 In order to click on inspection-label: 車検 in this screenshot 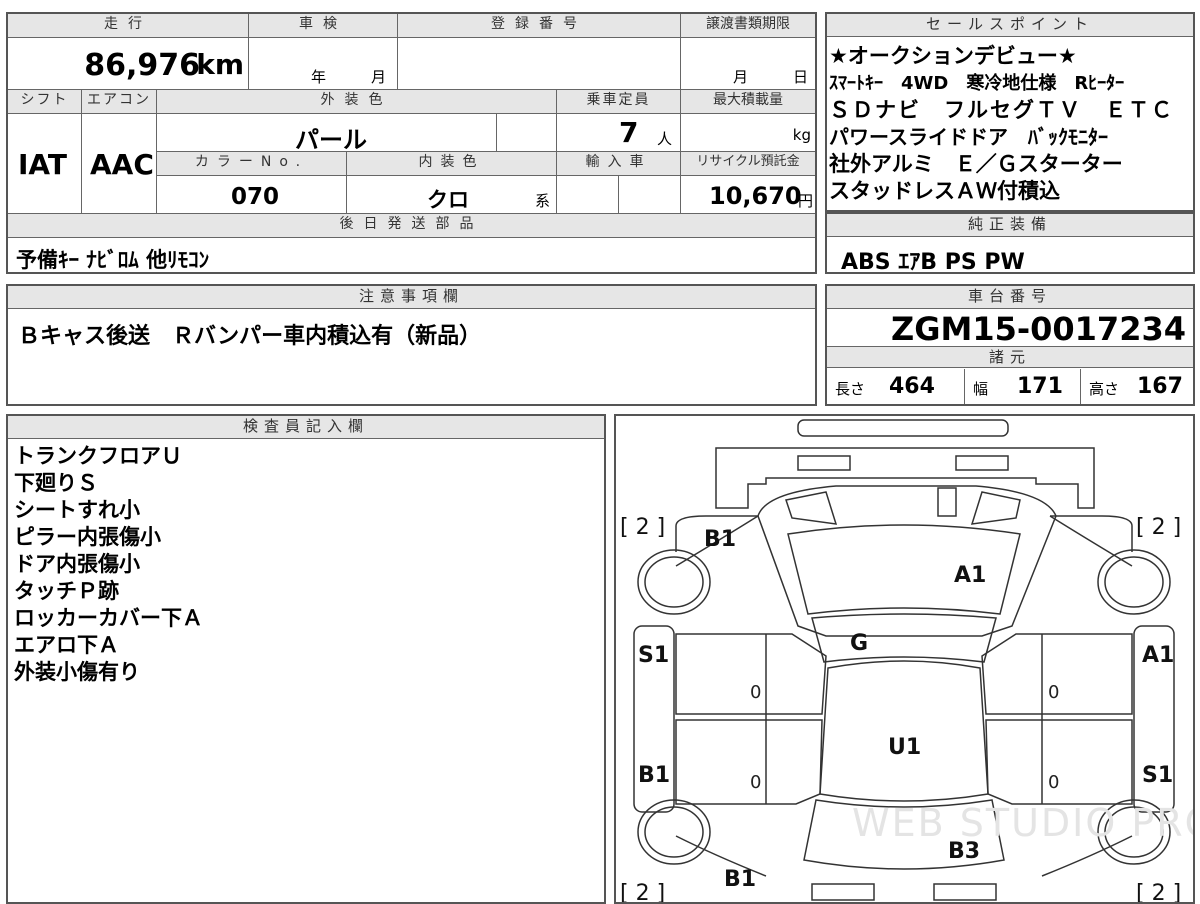, I will do `click(323, 26)`.